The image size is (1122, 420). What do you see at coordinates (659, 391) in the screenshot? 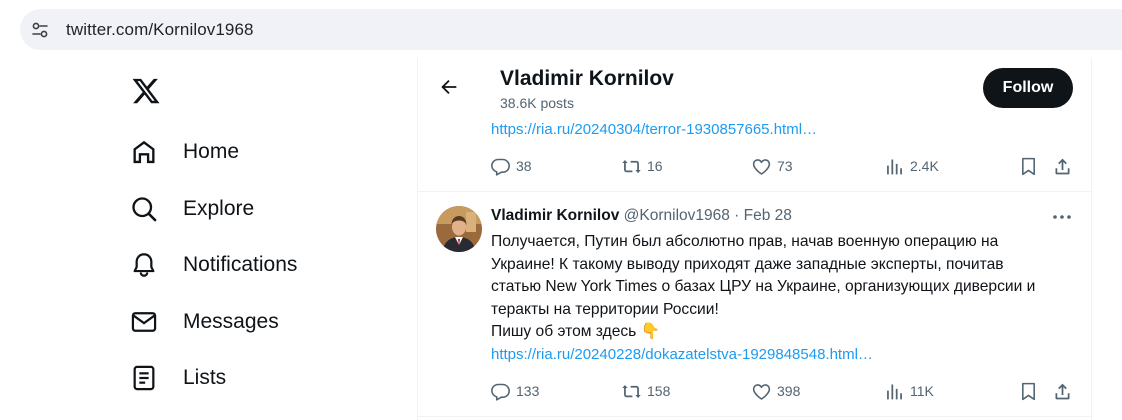
I see `repost-count: 158` at bounding box center [659, 391].